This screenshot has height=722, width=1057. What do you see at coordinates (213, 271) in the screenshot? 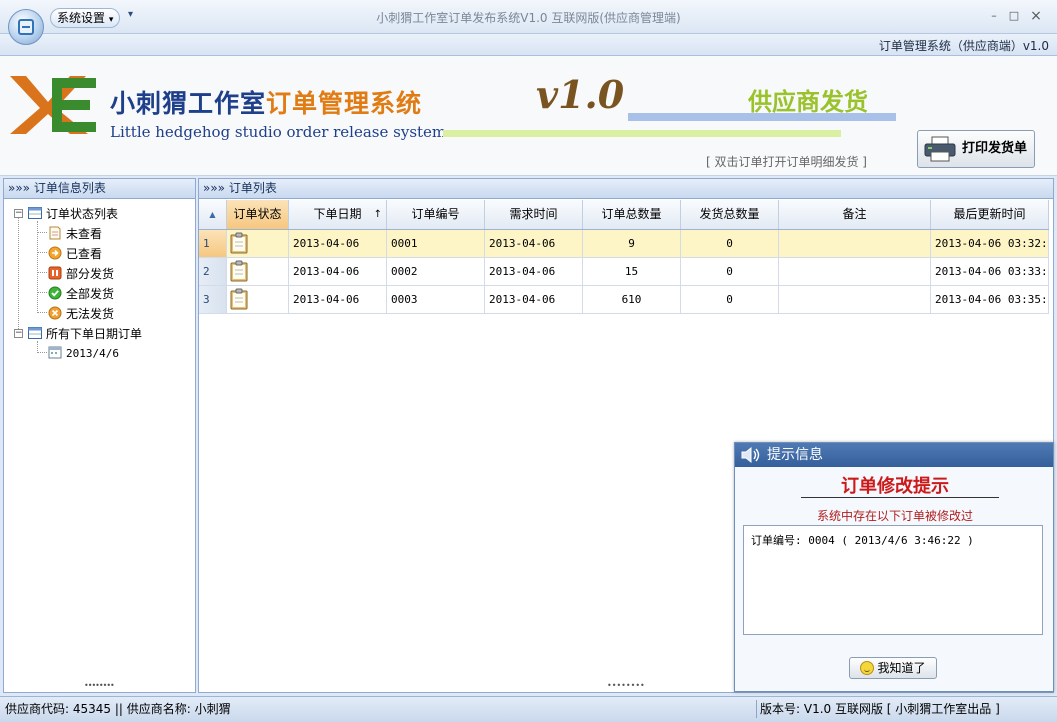
I see `row-number: 2` at bounding box center [213, 271].